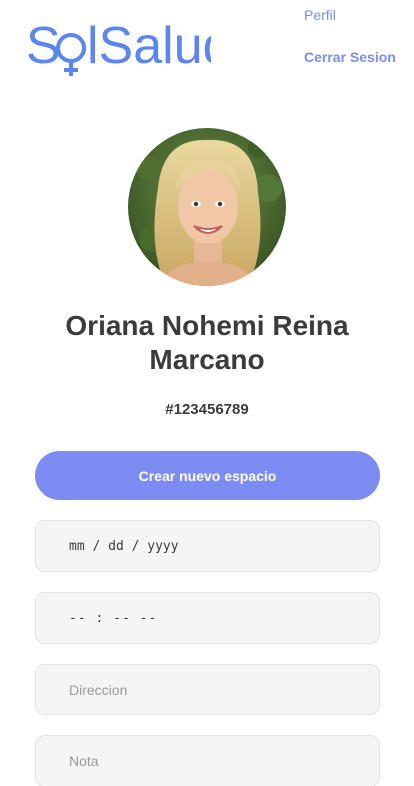  Describe the element at coordinates (84, 761) in the screenshot. I see `note-placeholder: Nota` at that location.